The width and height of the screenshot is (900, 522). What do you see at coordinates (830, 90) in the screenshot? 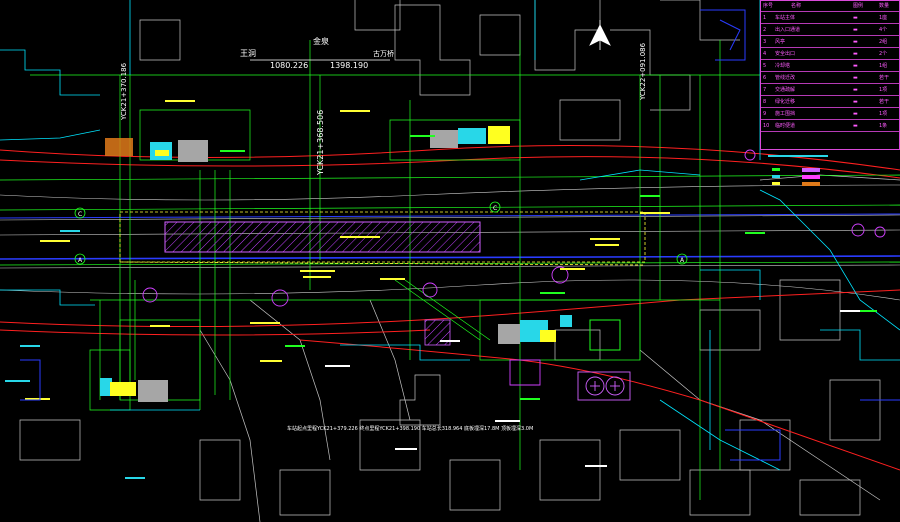
I see `legend-row: 7 交通疏解 ▬ 1项` at bounding box center [830, 90].